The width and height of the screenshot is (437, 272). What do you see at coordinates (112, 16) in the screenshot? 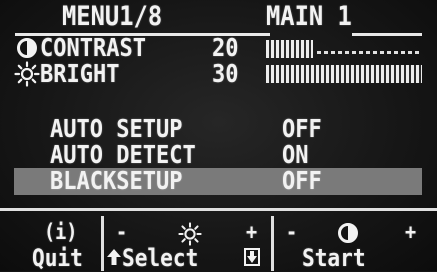
I see `menu-page-indicator: MENU1/8` at bounding box center [112, 16].